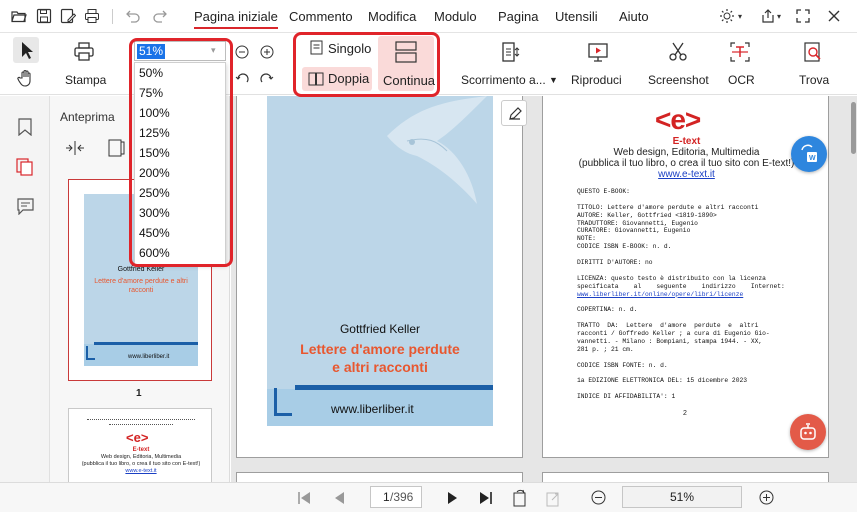 Image resolution: width=857 pixels, height=512 pixels. What do you see at coordinates (380, 367) in the screenshot?
I see `cover-title-line2: e altri racconti` at bounding box center [380, 367].